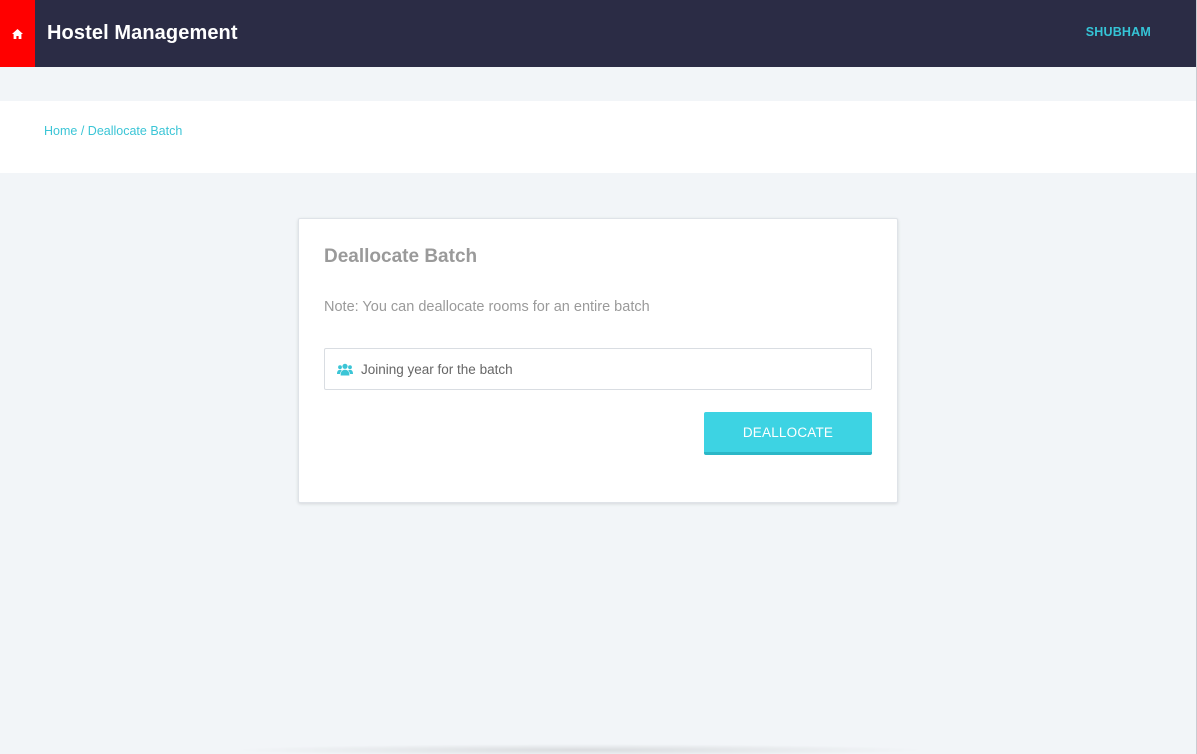  Describe the element at coordinates (788, 433) in the screenshot. I see `deallocate-button: DEALLOCATE` at that location.